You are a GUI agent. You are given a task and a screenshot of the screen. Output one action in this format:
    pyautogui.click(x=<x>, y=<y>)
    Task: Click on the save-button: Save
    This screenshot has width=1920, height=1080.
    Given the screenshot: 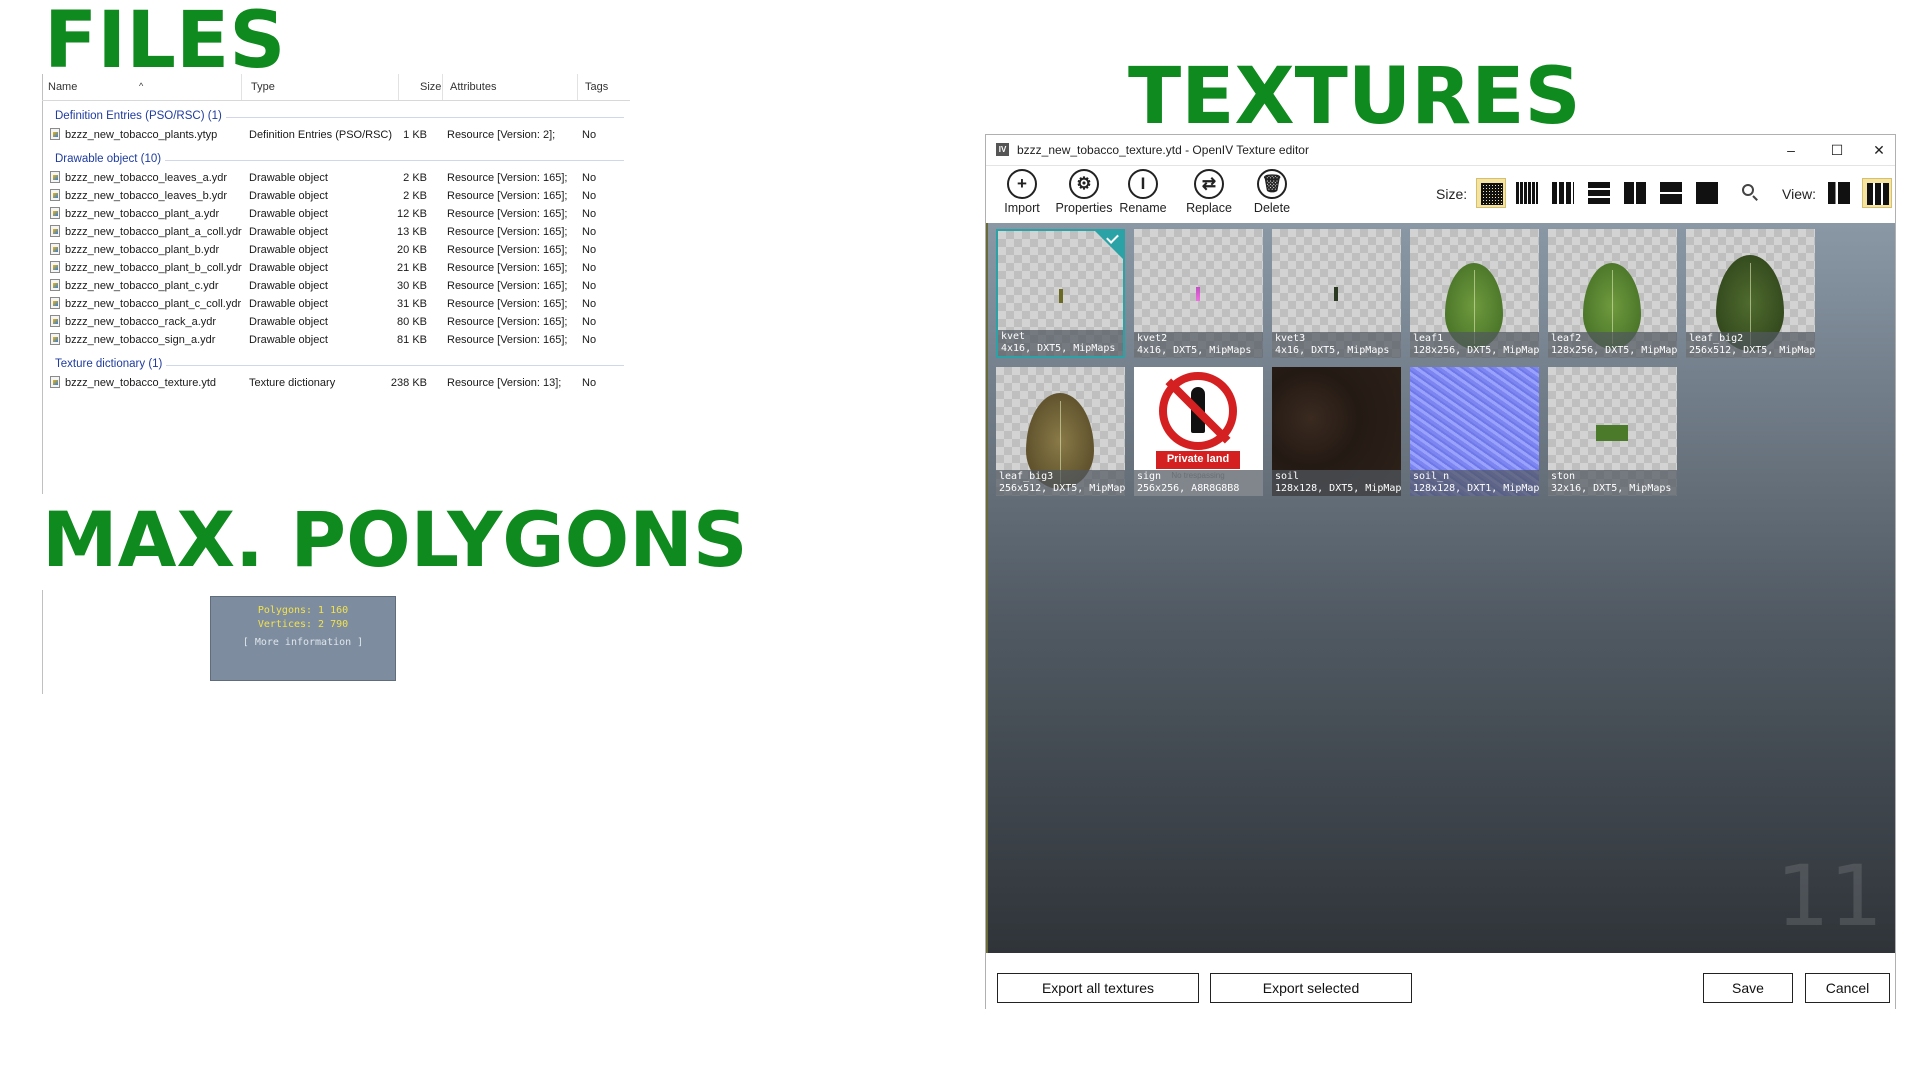 What is the action you would take?
    pyautogui.click(x=1748, y=988)
    